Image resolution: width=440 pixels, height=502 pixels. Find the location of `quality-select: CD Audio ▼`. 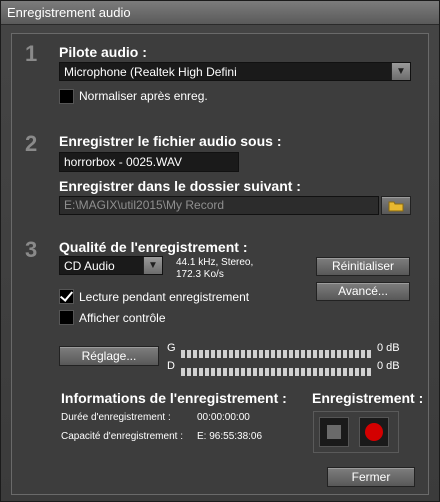

quality-select: CD Audio ▼ is located at coordinates (111, 265).